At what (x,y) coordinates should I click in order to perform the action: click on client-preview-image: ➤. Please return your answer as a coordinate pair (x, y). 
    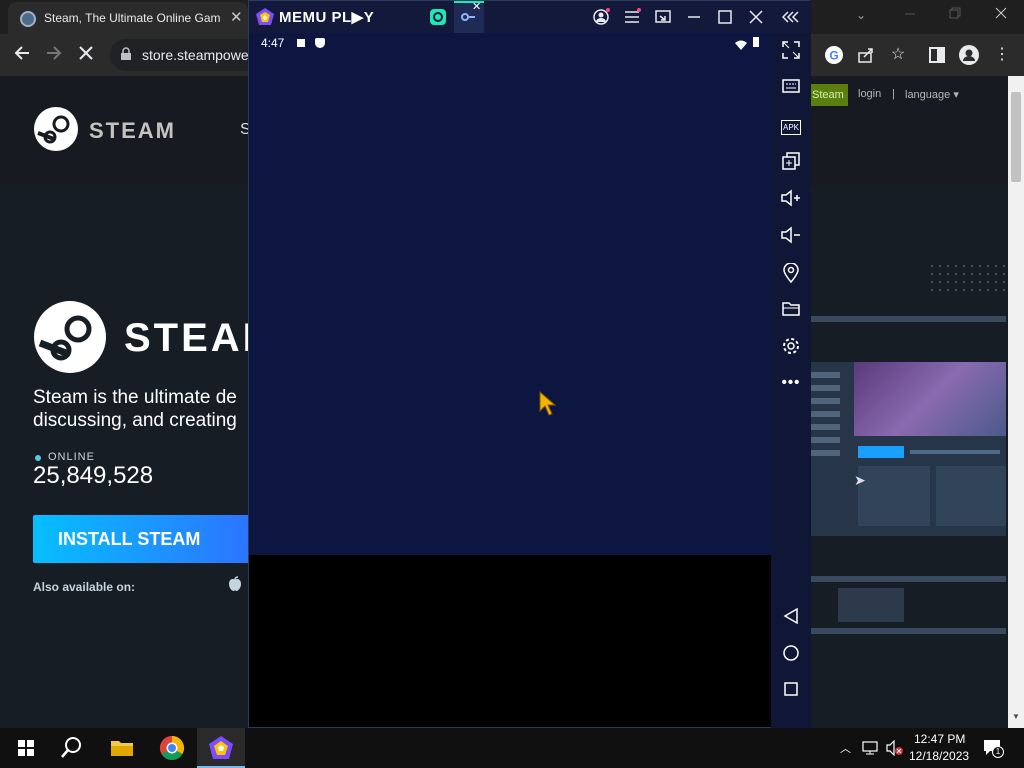
    Looking at the image, I should click on (908, 449).